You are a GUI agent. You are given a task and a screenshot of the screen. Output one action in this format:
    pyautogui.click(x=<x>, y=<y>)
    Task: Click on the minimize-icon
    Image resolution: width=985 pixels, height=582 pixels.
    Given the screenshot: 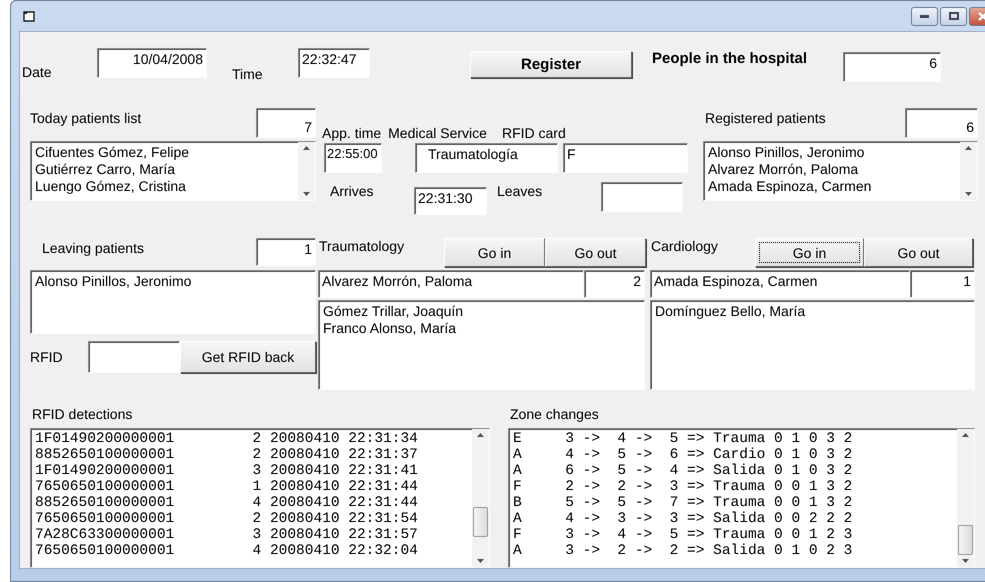 What is the action you would take?
    pyautogui.click(x=924, y=16)
    